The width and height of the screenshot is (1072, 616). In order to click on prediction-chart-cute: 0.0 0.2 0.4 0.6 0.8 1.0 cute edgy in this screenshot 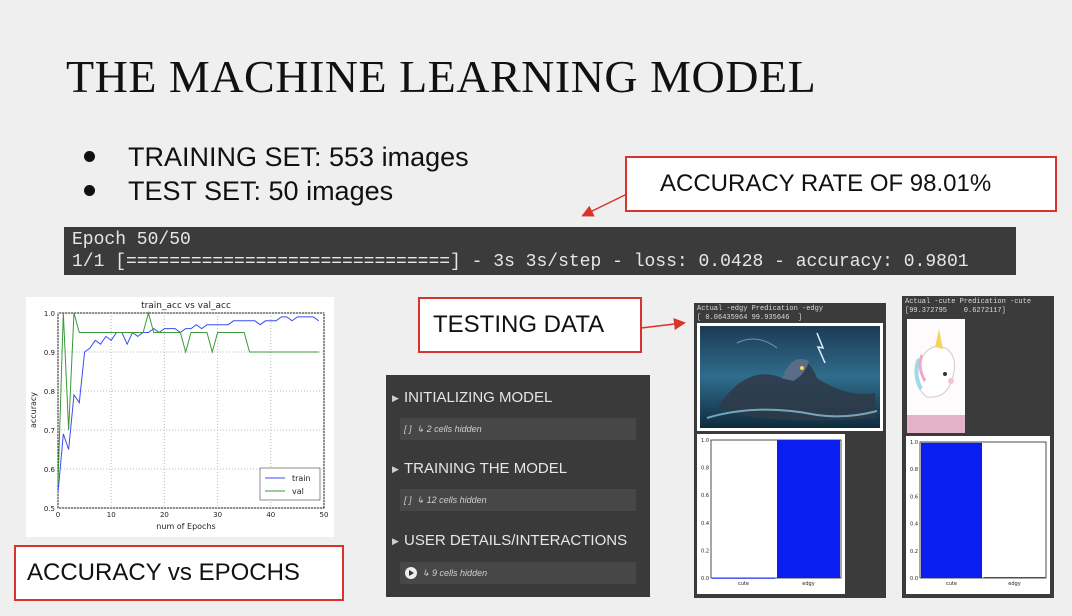, I will do `click(978, 515)`.